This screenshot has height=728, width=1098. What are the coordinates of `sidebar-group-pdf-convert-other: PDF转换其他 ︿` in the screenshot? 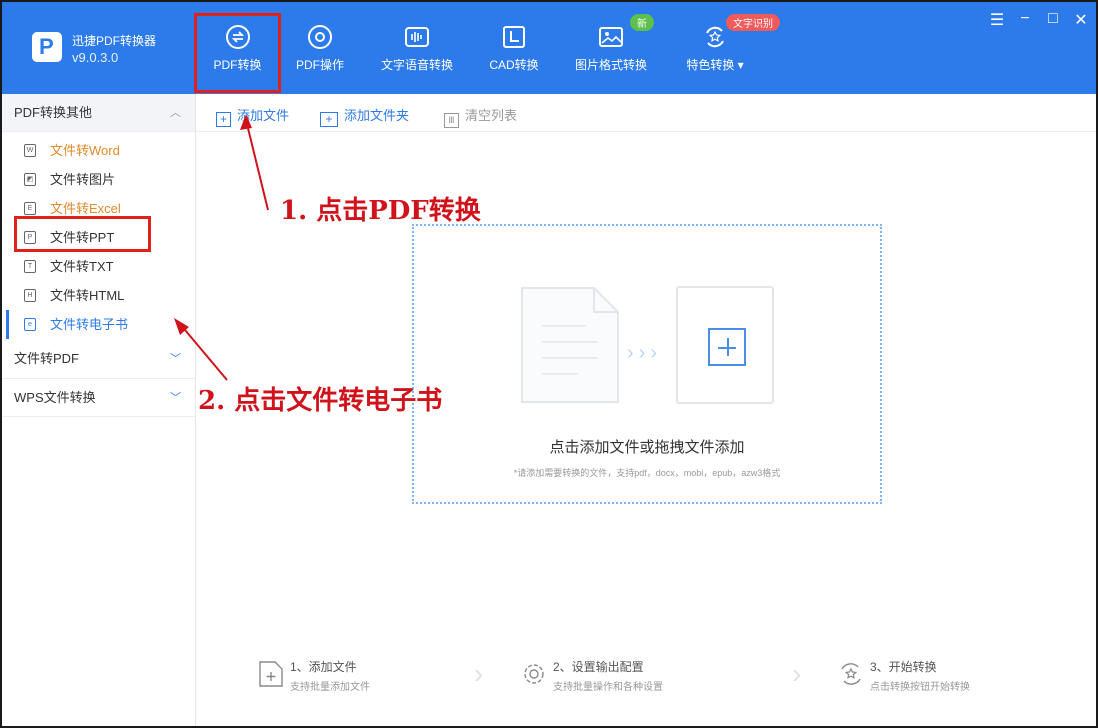 It's located at (98, 113).